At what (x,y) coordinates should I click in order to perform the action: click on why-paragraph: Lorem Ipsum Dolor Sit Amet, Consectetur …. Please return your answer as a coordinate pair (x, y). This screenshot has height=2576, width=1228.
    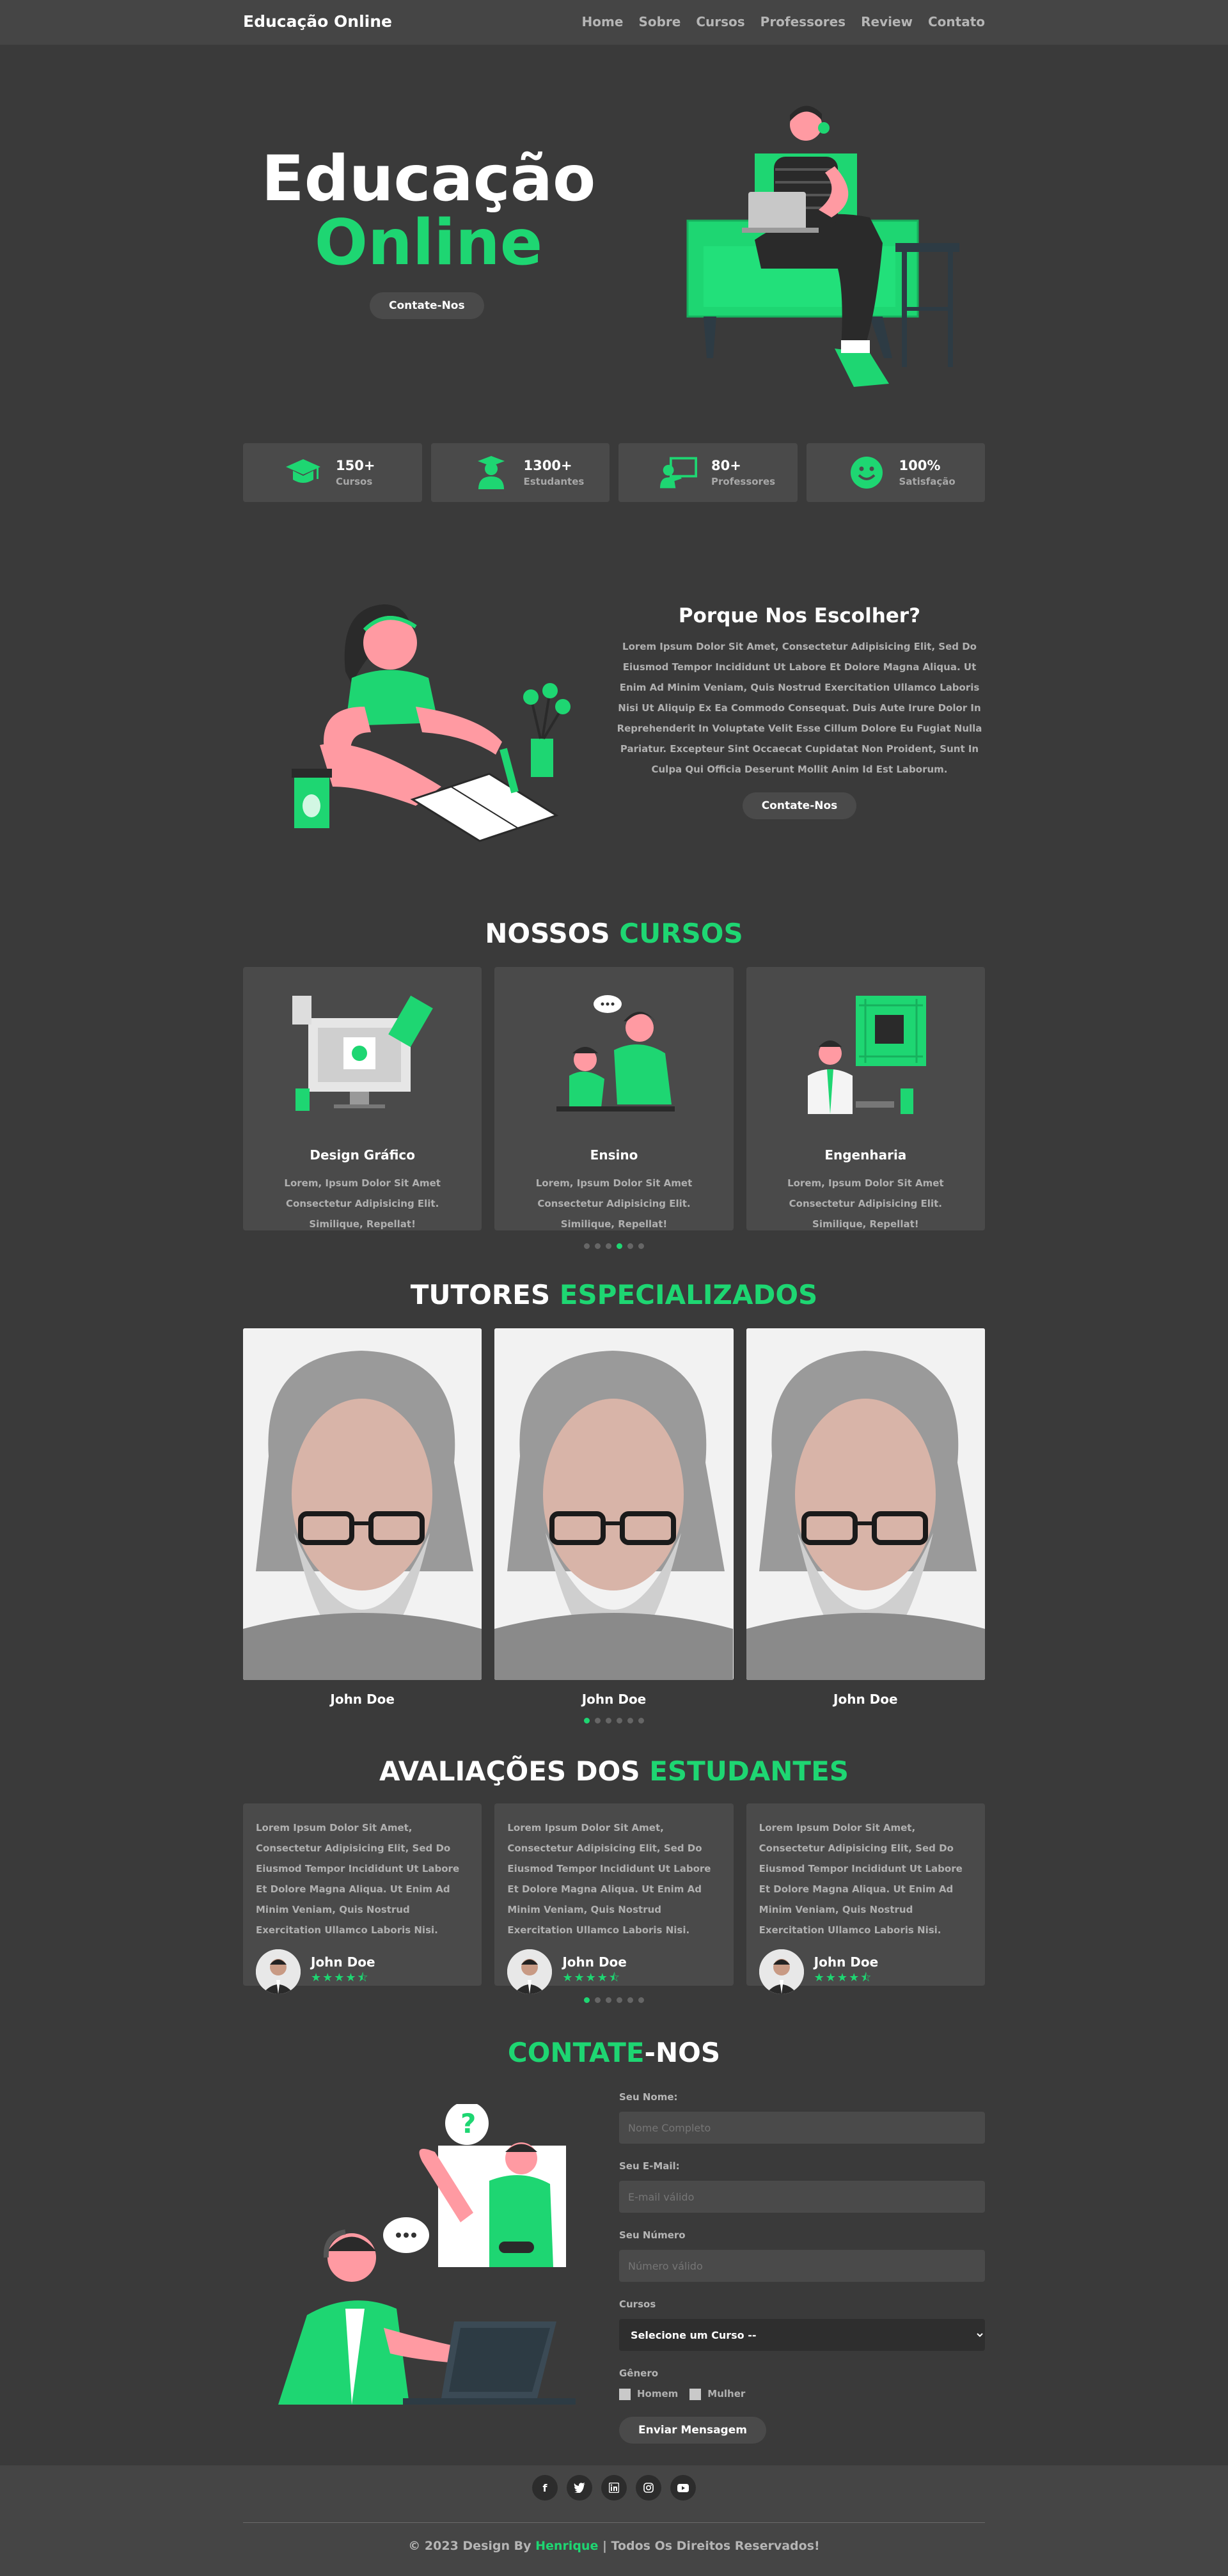
    Looking at the image, I should click on (799, 708).